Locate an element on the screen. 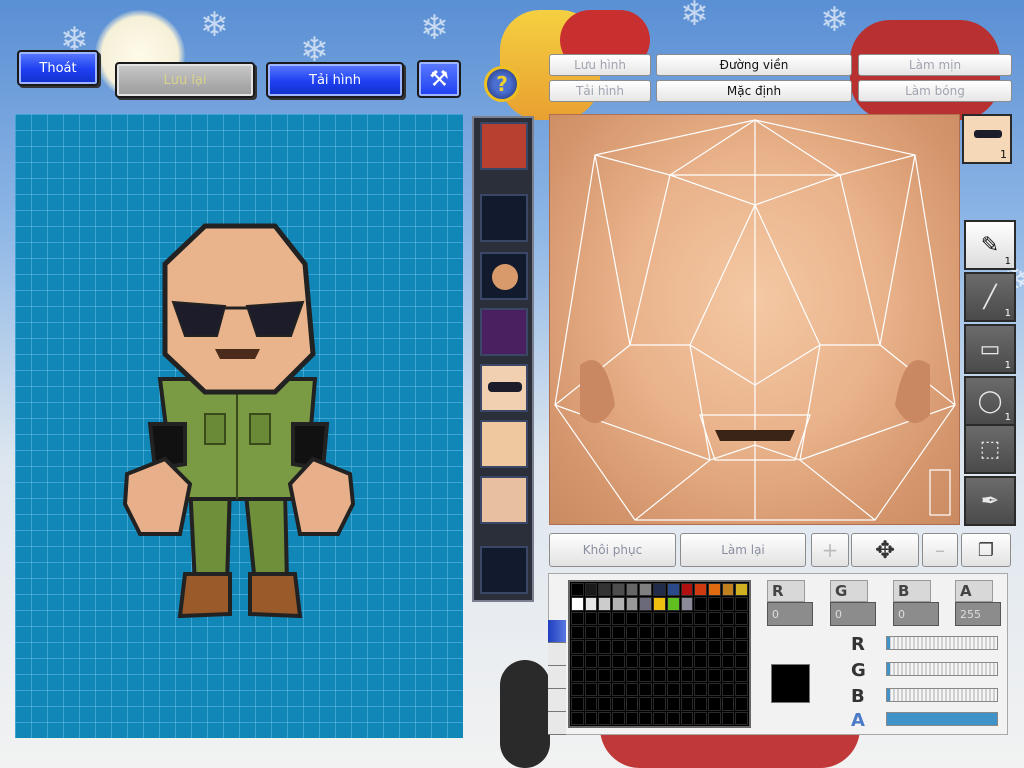 Image resolution: width=1024 pixels, height=768 pixels. save-image-button: Lưu hình is located at coordinates (600, 65).